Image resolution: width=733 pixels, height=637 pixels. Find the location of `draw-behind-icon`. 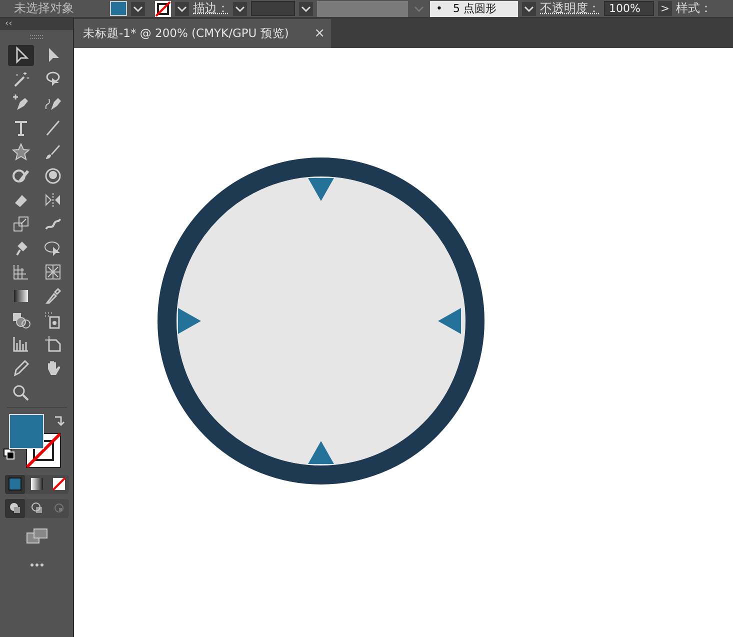

draw-behind-icon is located at coordinates (37, 508).